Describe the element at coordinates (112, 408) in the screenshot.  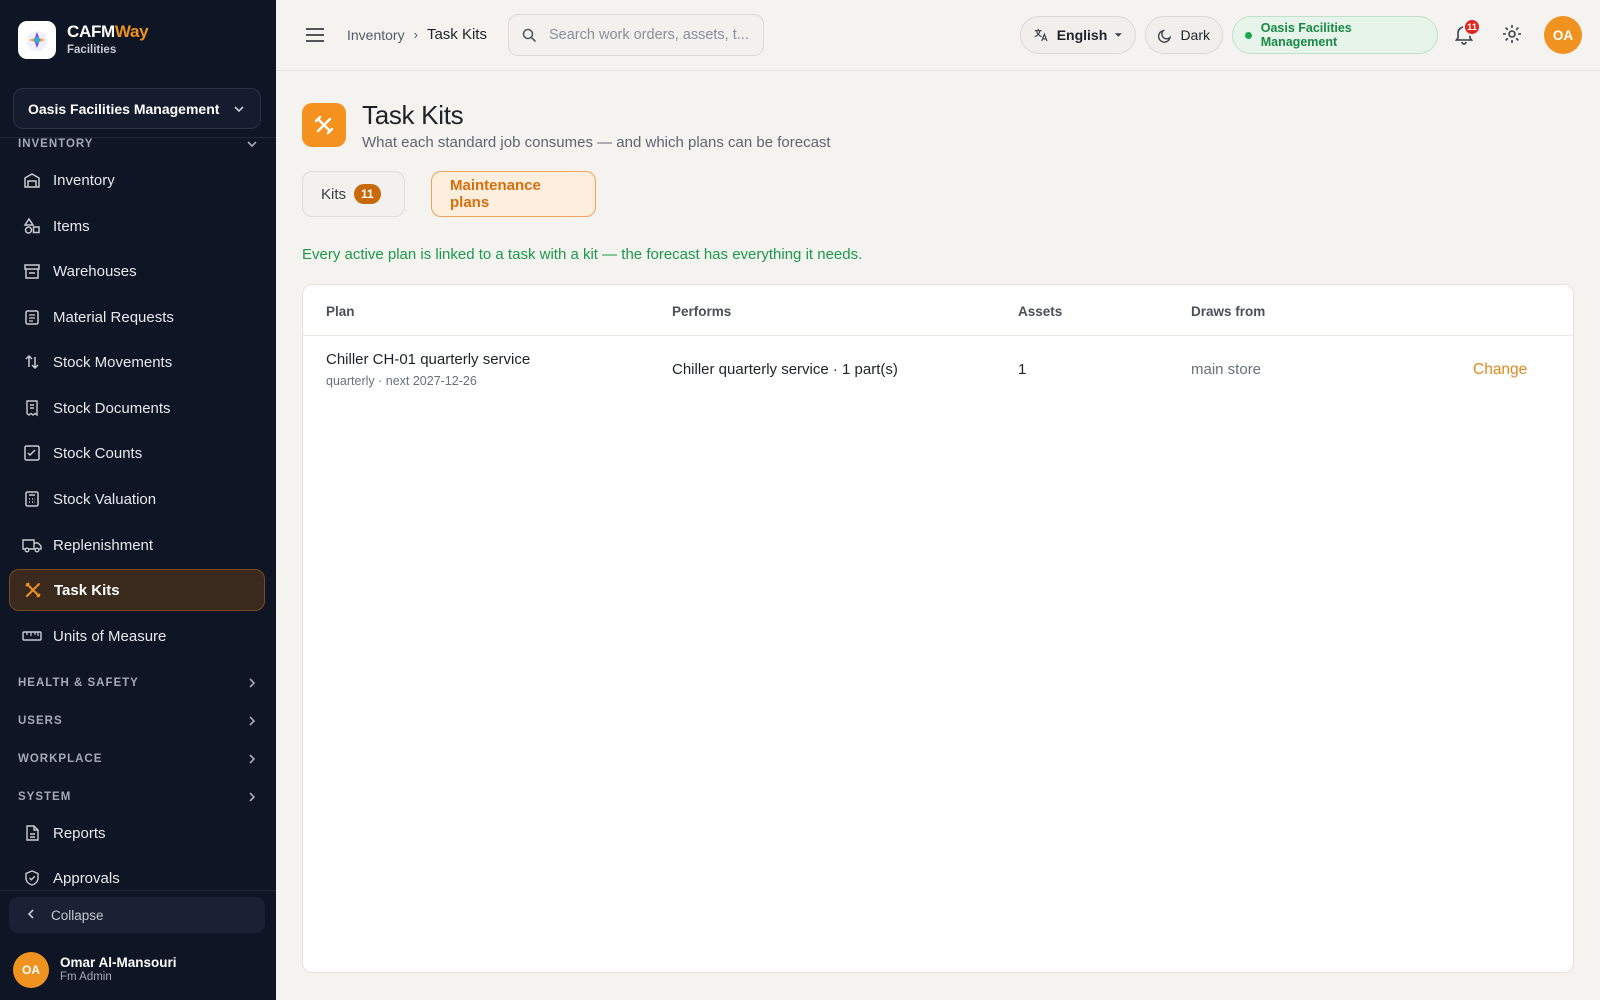
I see `sidebar-item-label: Stock Documents` at that location.